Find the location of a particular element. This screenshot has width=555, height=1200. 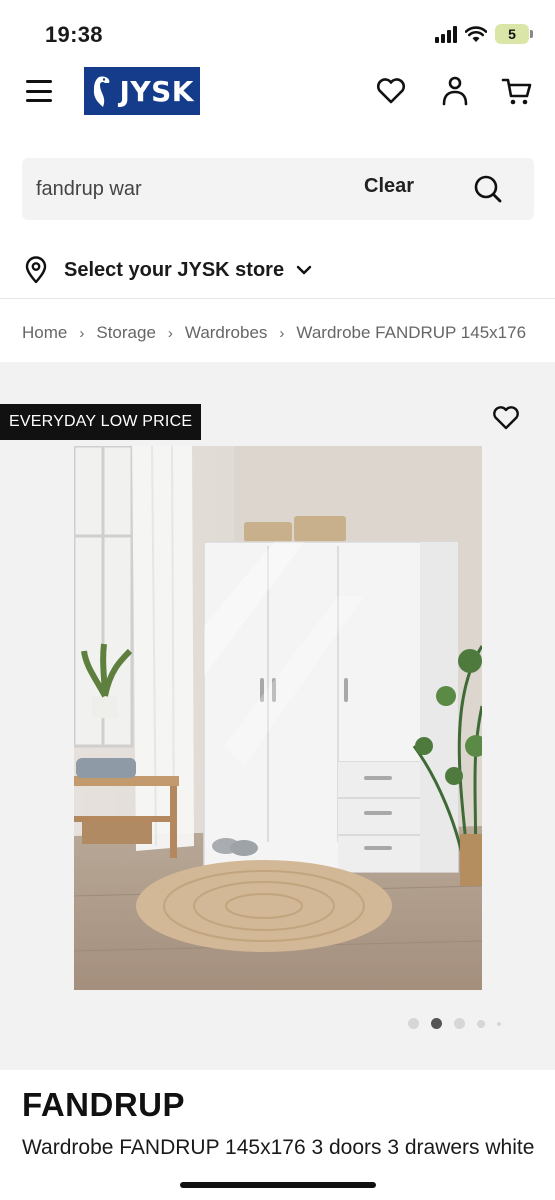

battery-level: 5 is located at coordinates (512, 34).